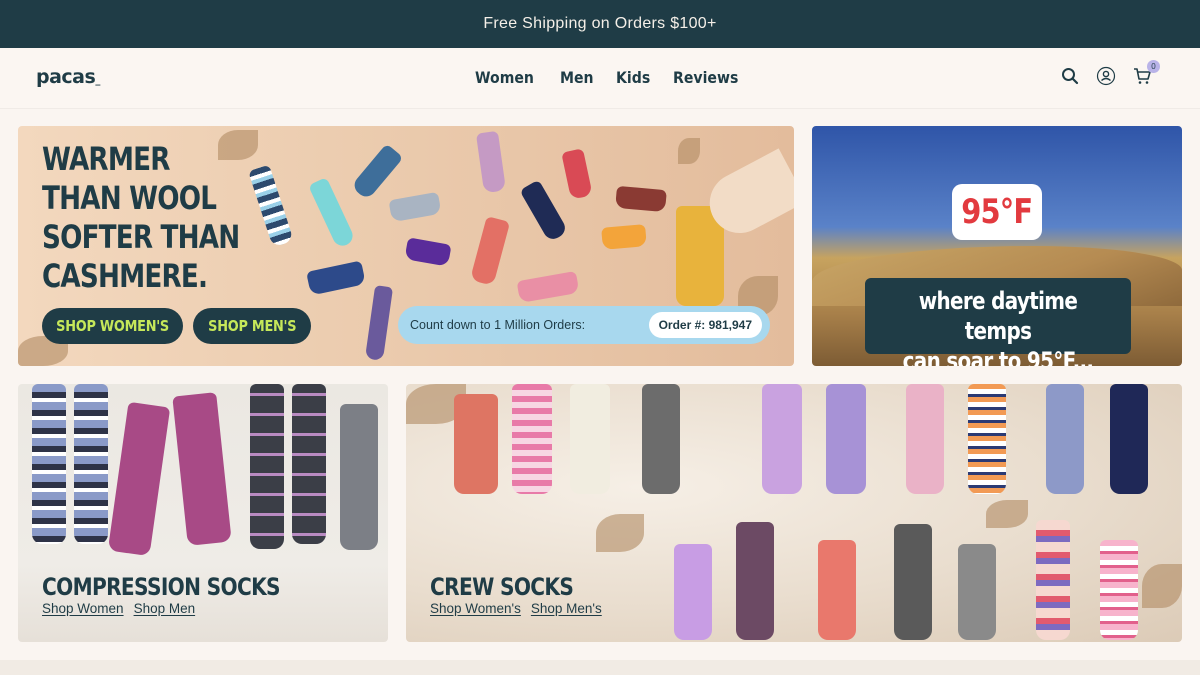  Describe the element at coordinates (504, 77) in the screenshot. I see `nav-women: Women` at that location.